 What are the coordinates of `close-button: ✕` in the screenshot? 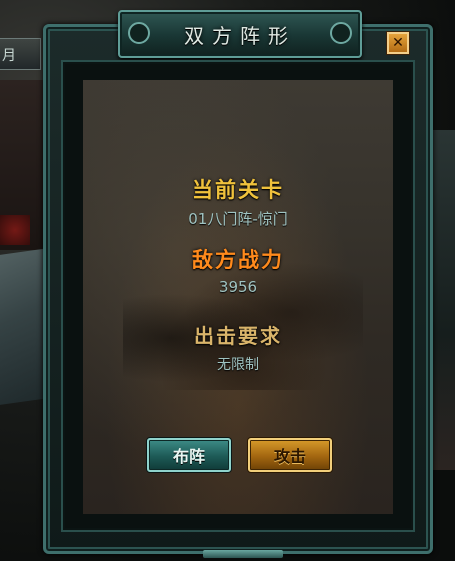 It's located at (398, 43).